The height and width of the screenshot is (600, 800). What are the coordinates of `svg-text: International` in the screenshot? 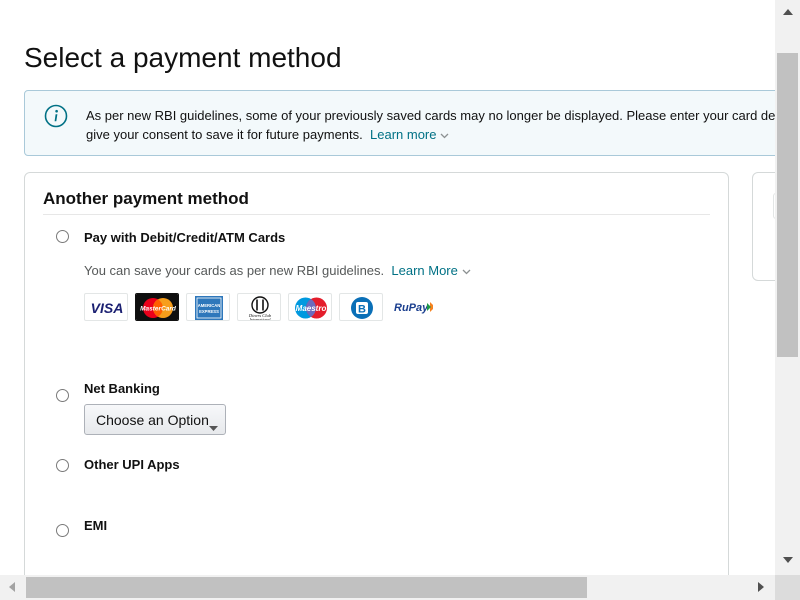 It's located at (259, 319).